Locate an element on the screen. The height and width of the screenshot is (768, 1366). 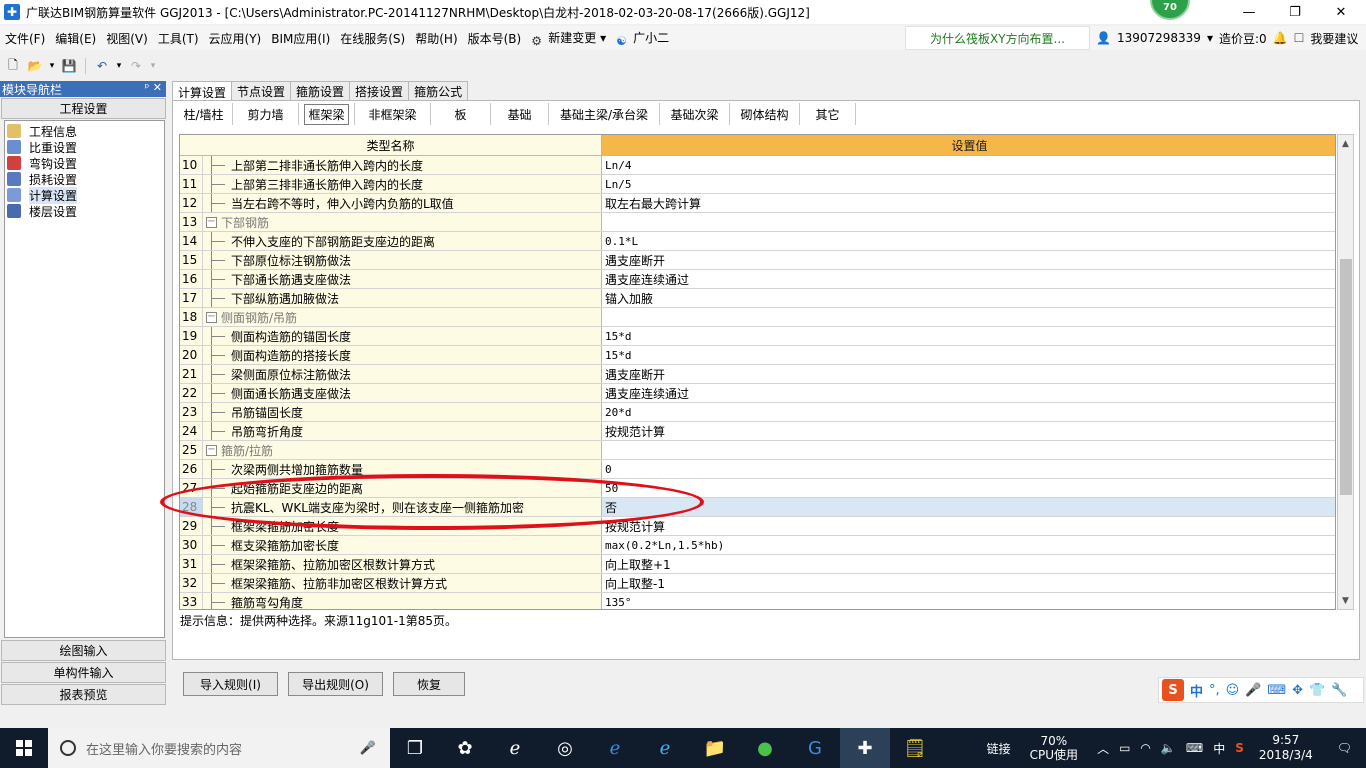
row-setting-value: 否 is located at coordinates (968, 507).